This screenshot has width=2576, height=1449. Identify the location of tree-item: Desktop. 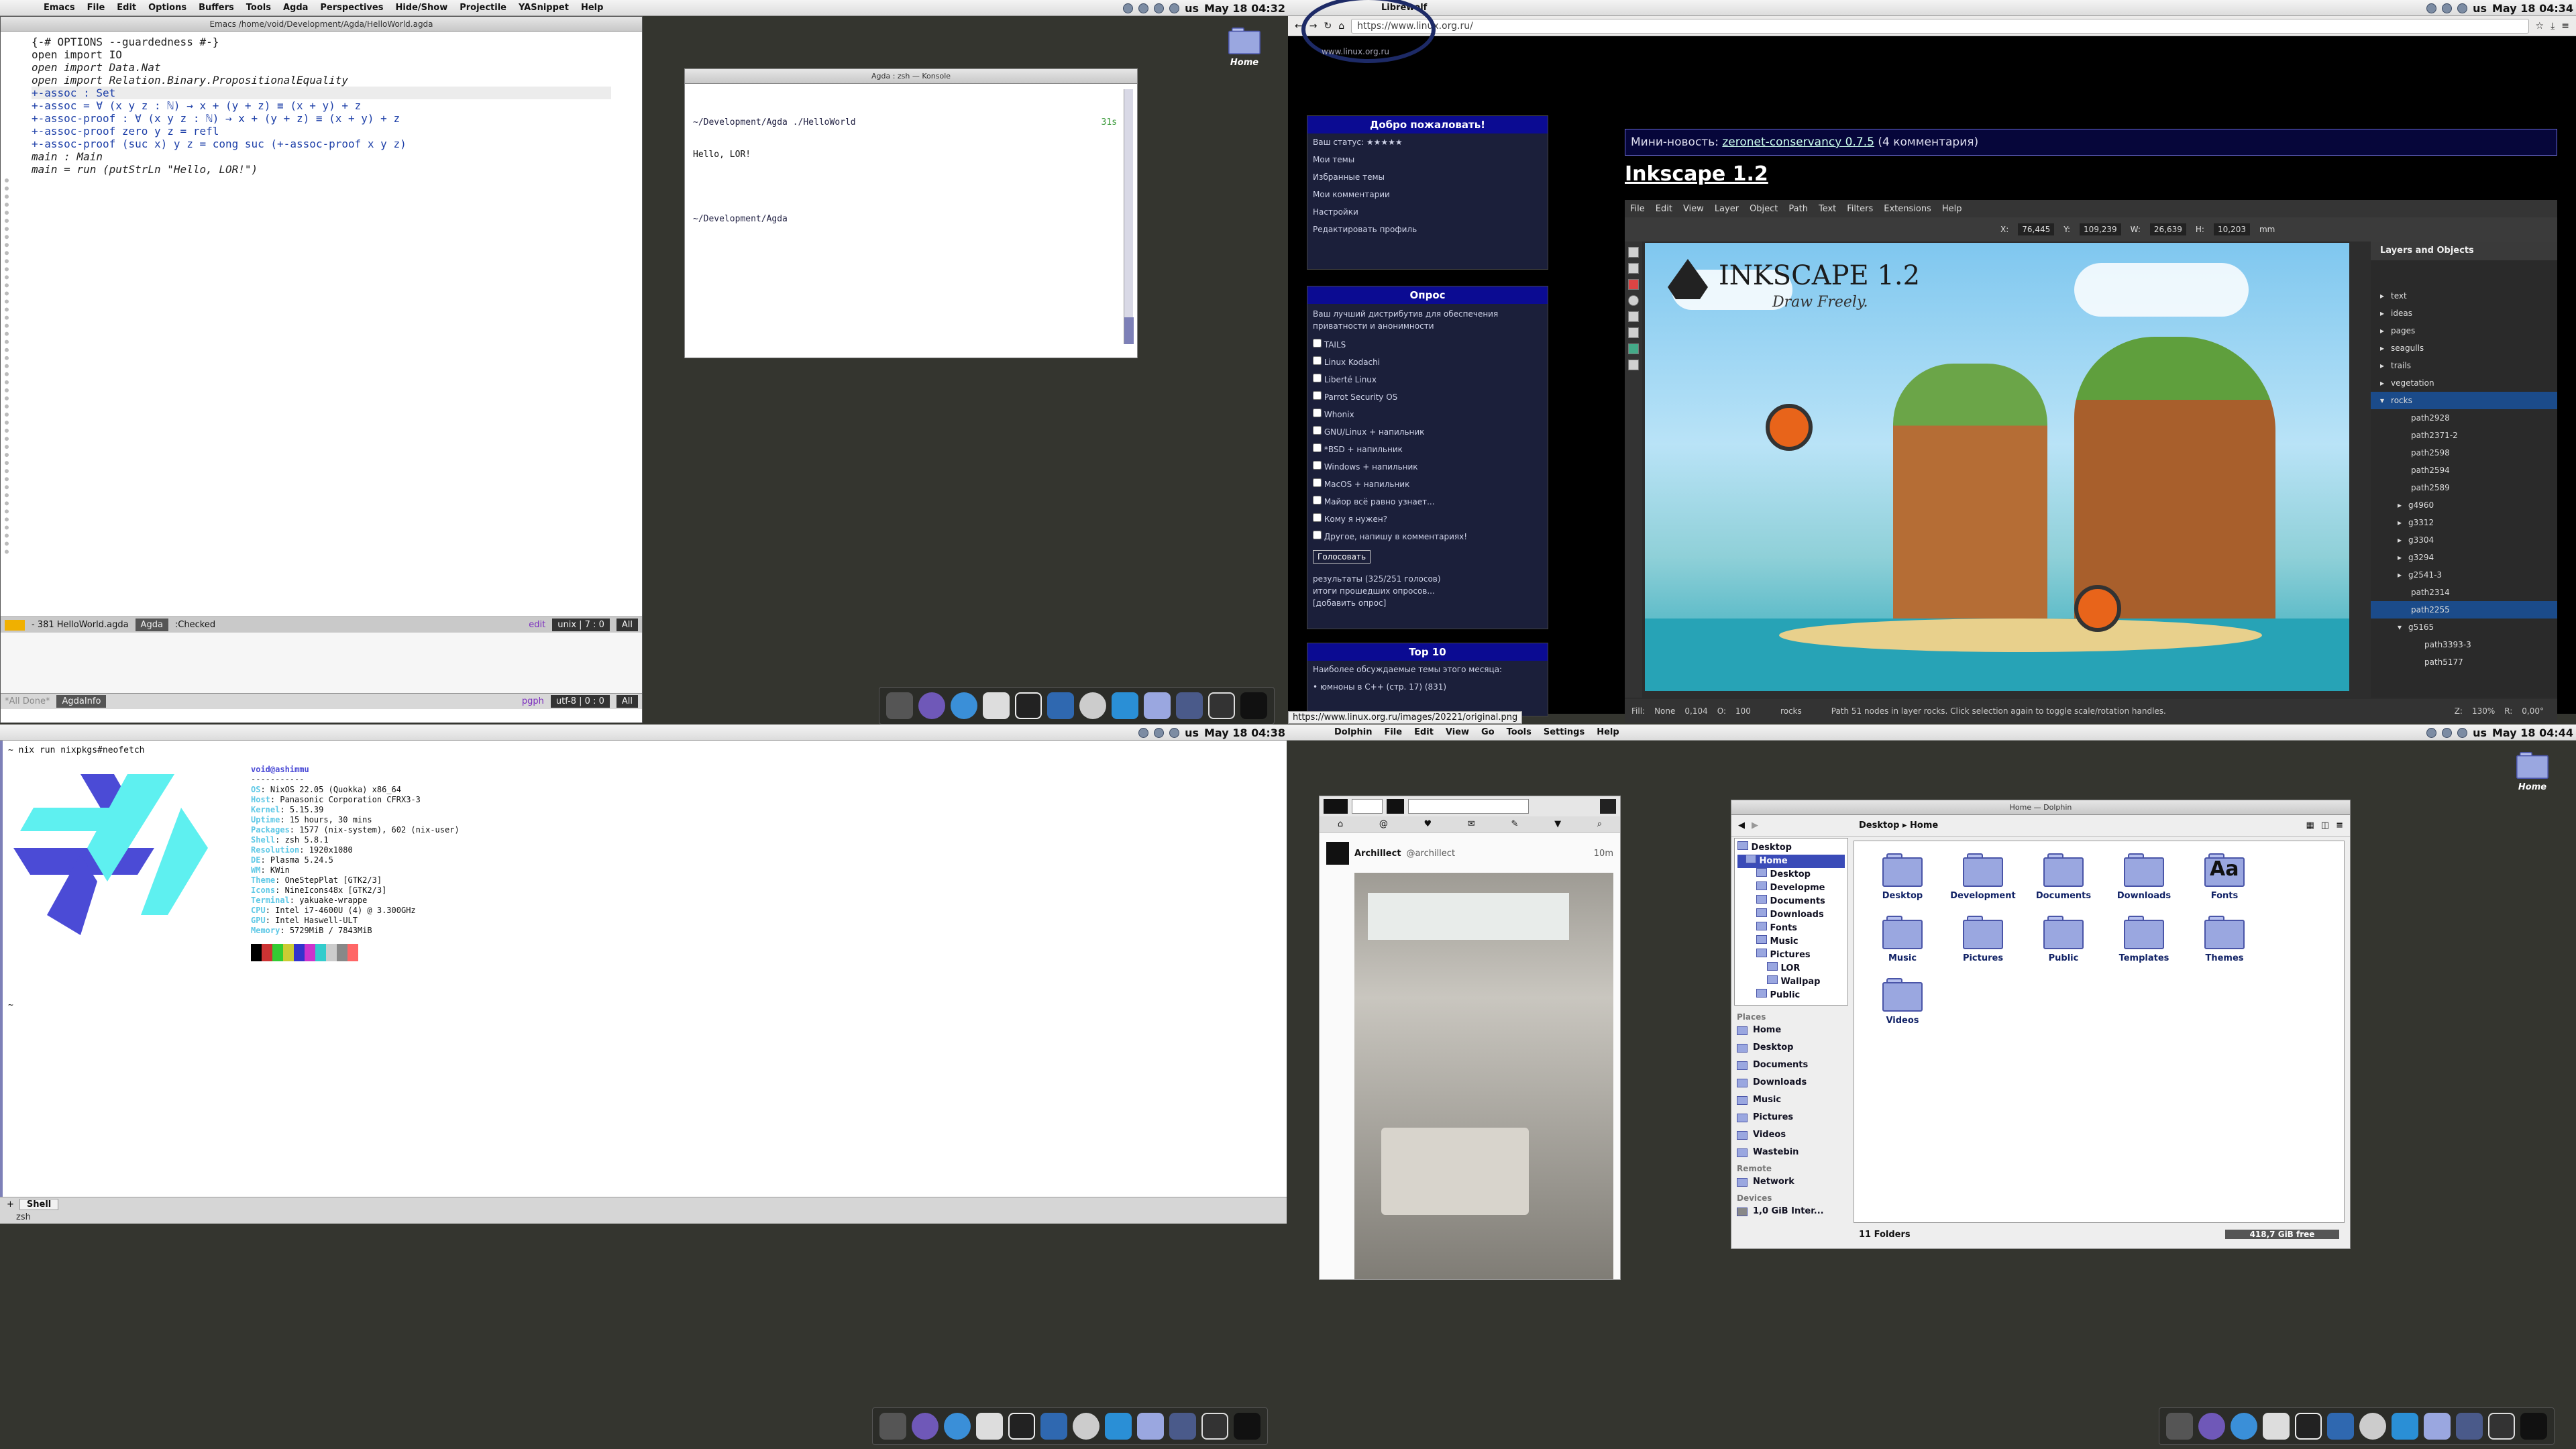
(1791, 848).